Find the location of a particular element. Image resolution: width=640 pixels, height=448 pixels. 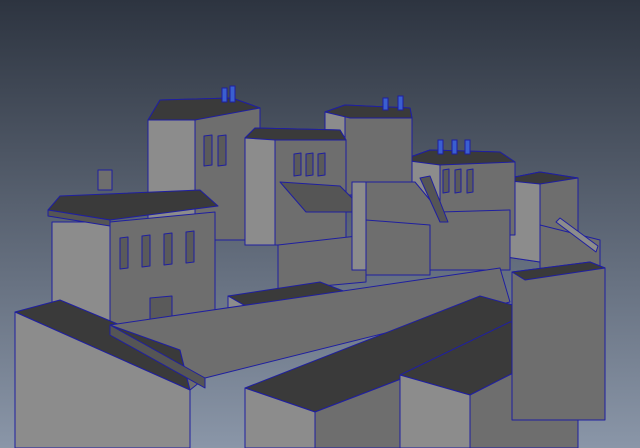

building-right-edge is located at coordinates (558, 341).